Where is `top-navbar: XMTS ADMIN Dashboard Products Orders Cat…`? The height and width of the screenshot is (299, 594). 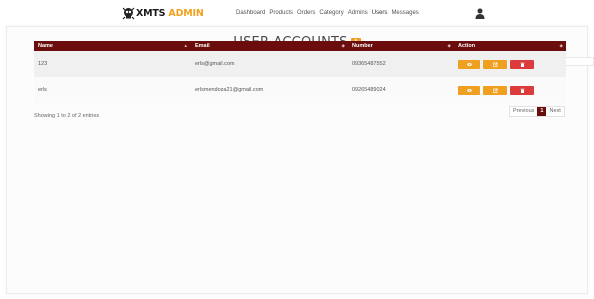
top-navbar: XMTS ADMIN Dashboard Products Orders Cat… is located at coordinates (297, 13).